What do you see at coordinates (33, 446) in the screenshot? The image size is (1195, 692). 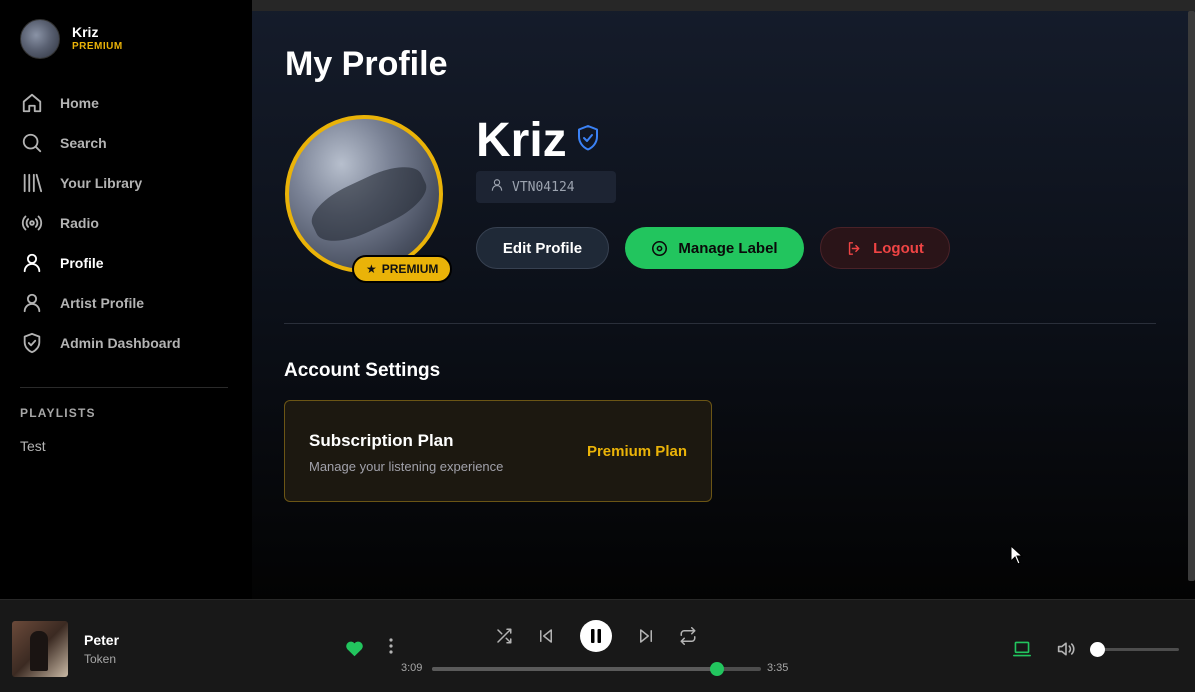 I see `playlist-item: Test` at bounding box center [33, 446].